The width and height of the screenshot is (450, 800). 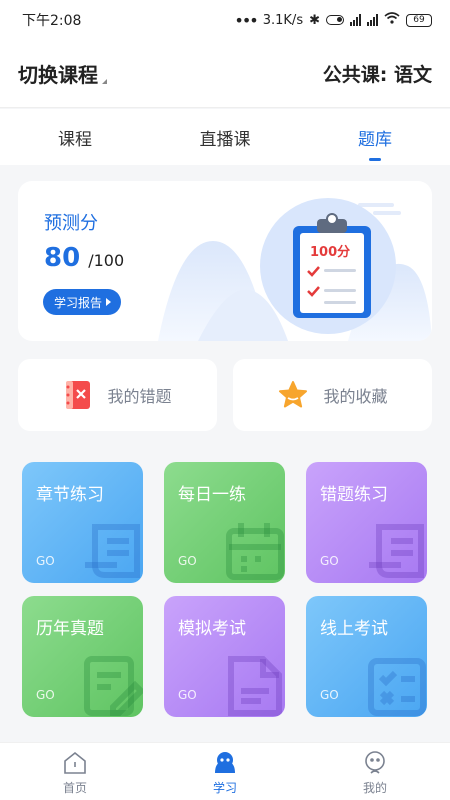 I want to click on dropdown-corner-icon, so click(x=104, y=81).